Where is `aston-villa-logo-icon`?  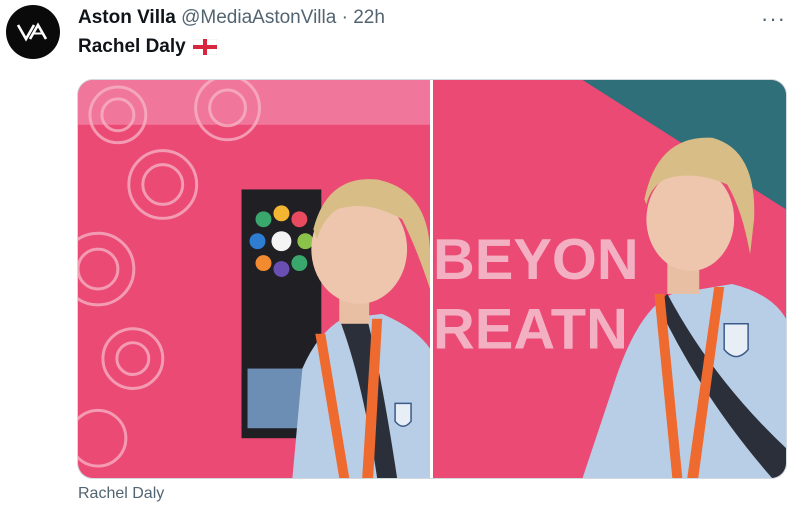 aston-villa-logo-icon is located at coordinates (32, 32).